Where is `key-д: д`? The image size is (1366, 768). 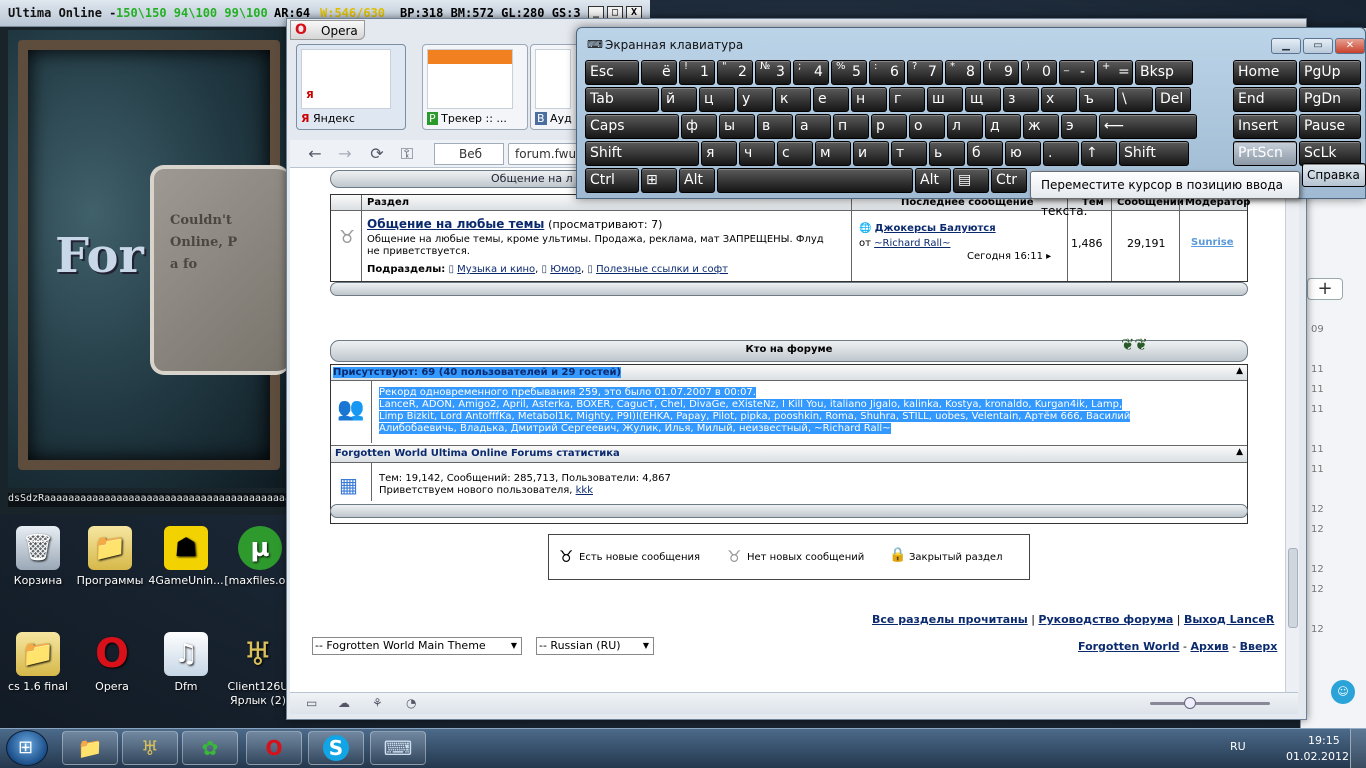
key-д: д is located at coordinates (1003, 126).